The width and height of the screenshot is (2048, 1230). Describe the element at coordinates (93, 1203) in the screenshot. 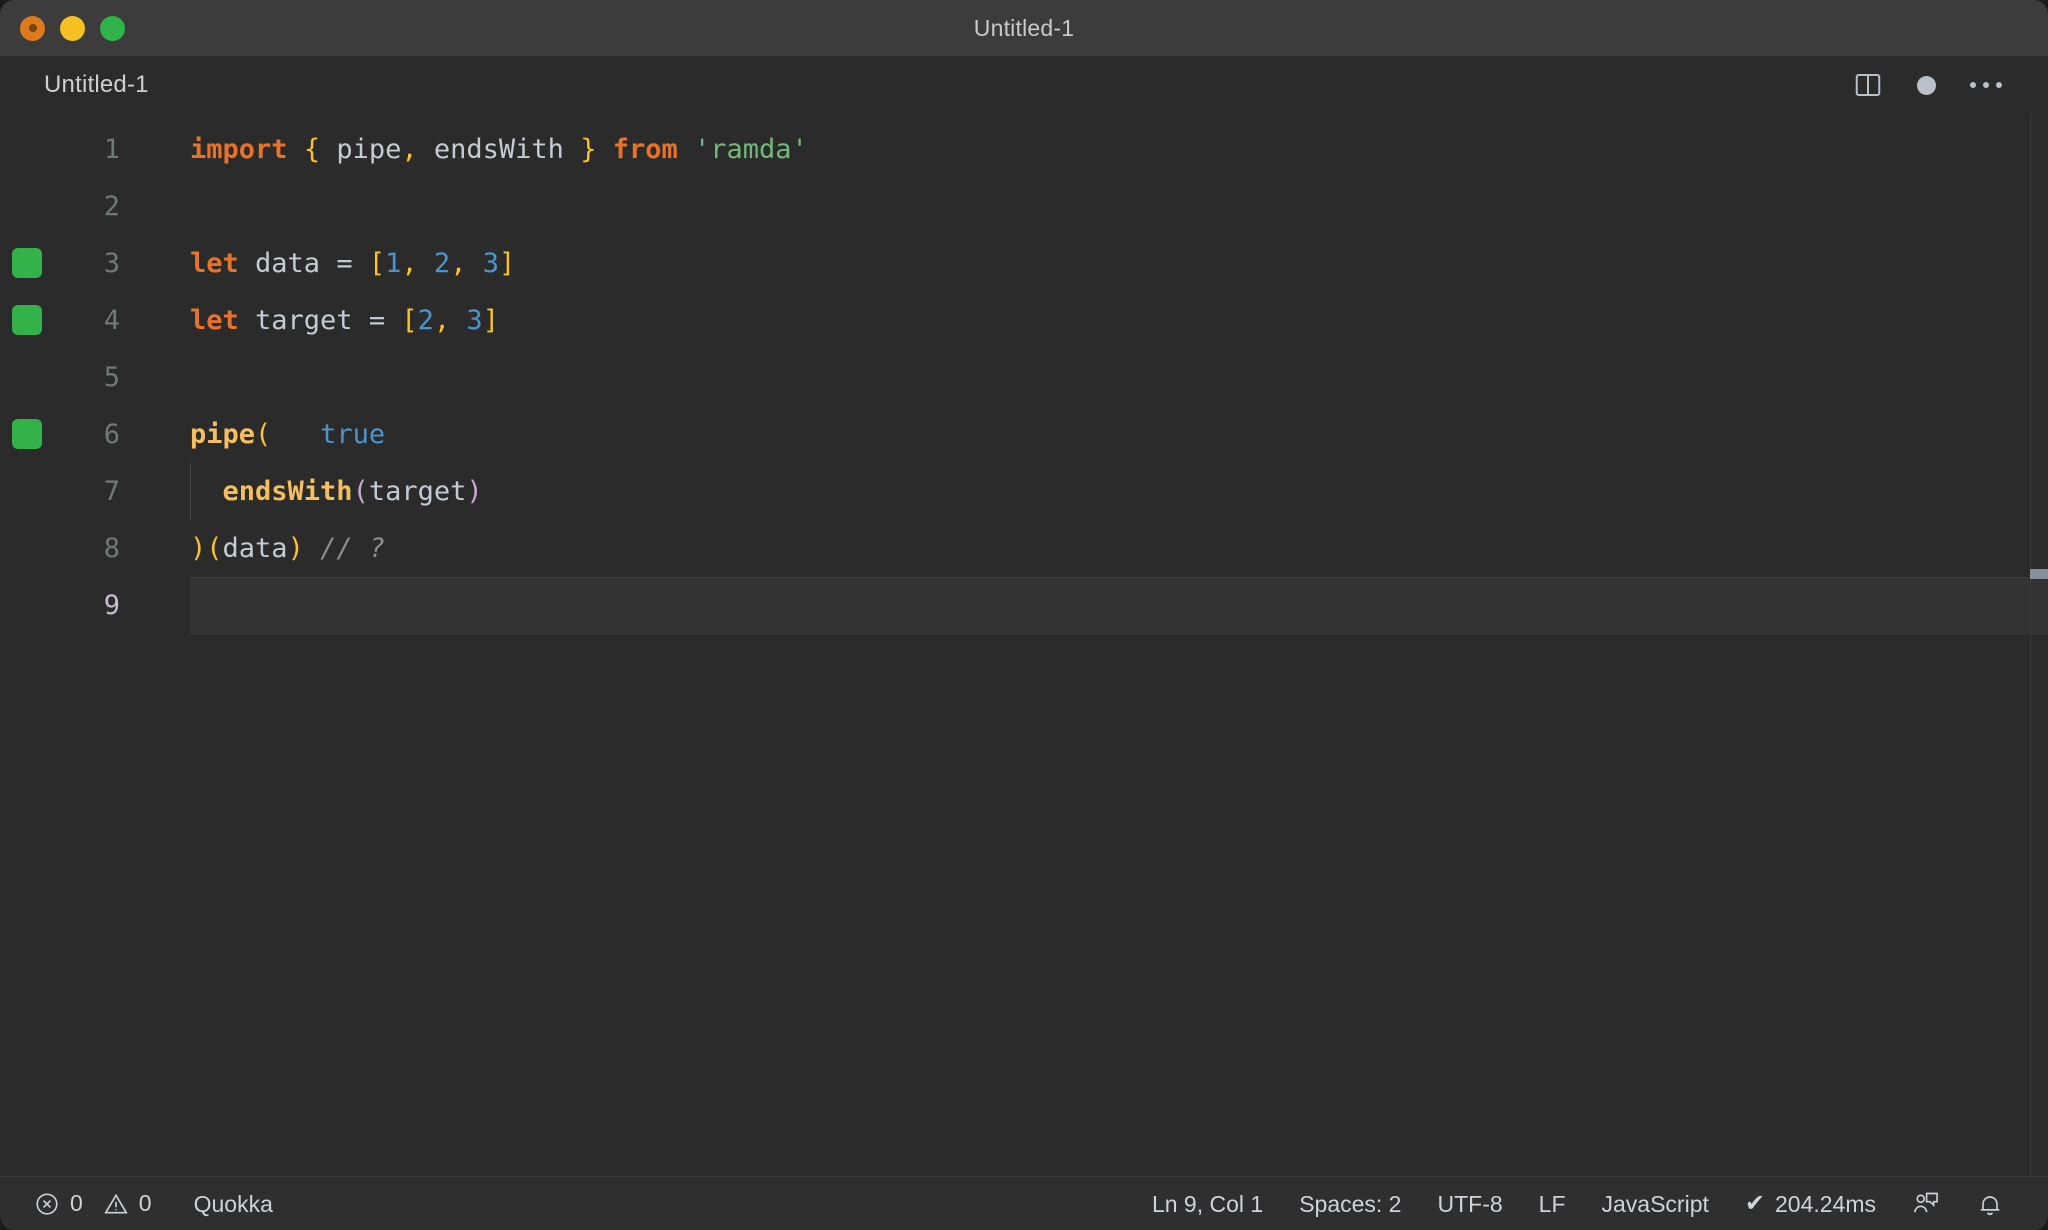

I see `problems-status: 0 0` at that location.